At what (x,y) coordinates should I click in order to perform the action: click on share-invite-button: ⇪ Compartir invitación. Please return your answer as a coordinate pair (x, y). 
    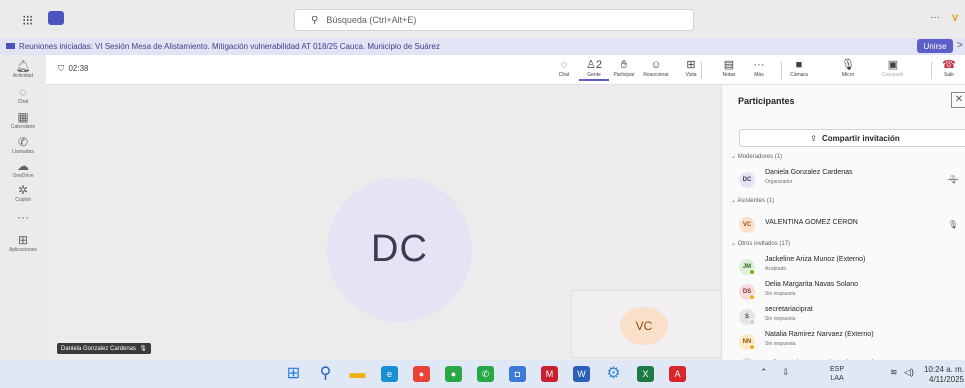
    Looking at the image, I should click on (852, 138).